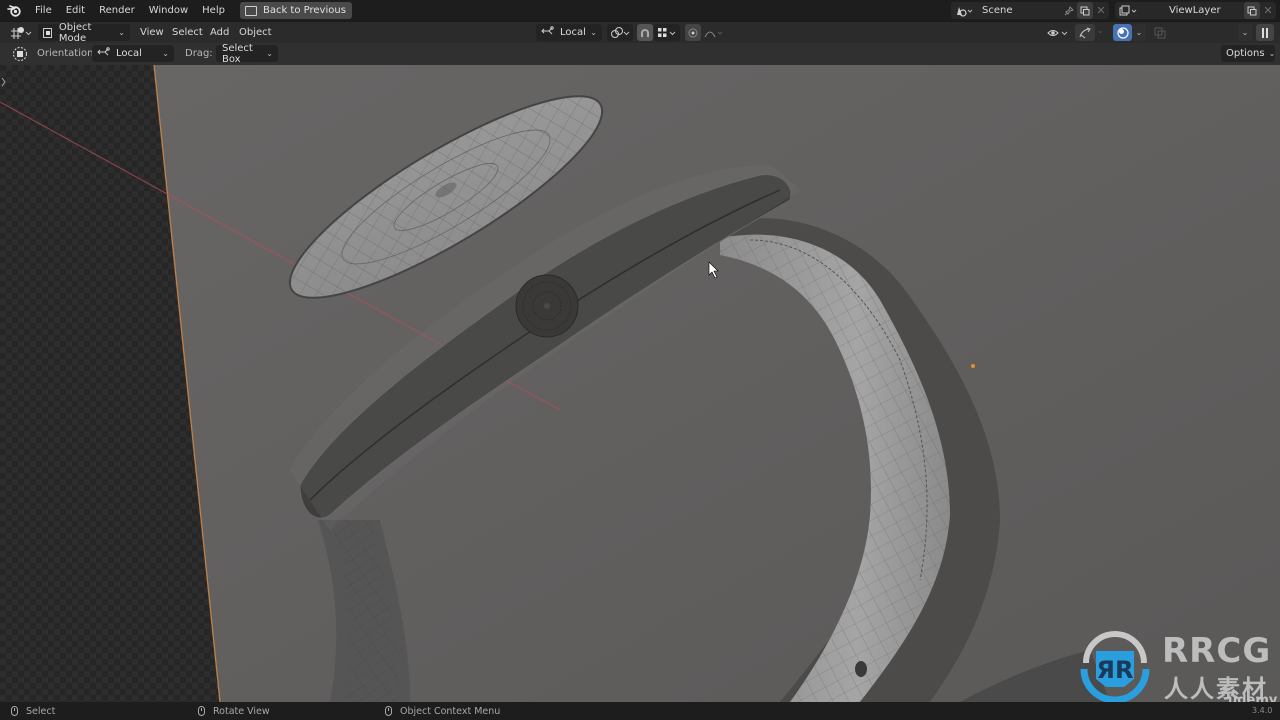 Image resolution: width=1280 pixels, height=720 pixels. I want to click on mouse-left-icon, so click(14, 711).